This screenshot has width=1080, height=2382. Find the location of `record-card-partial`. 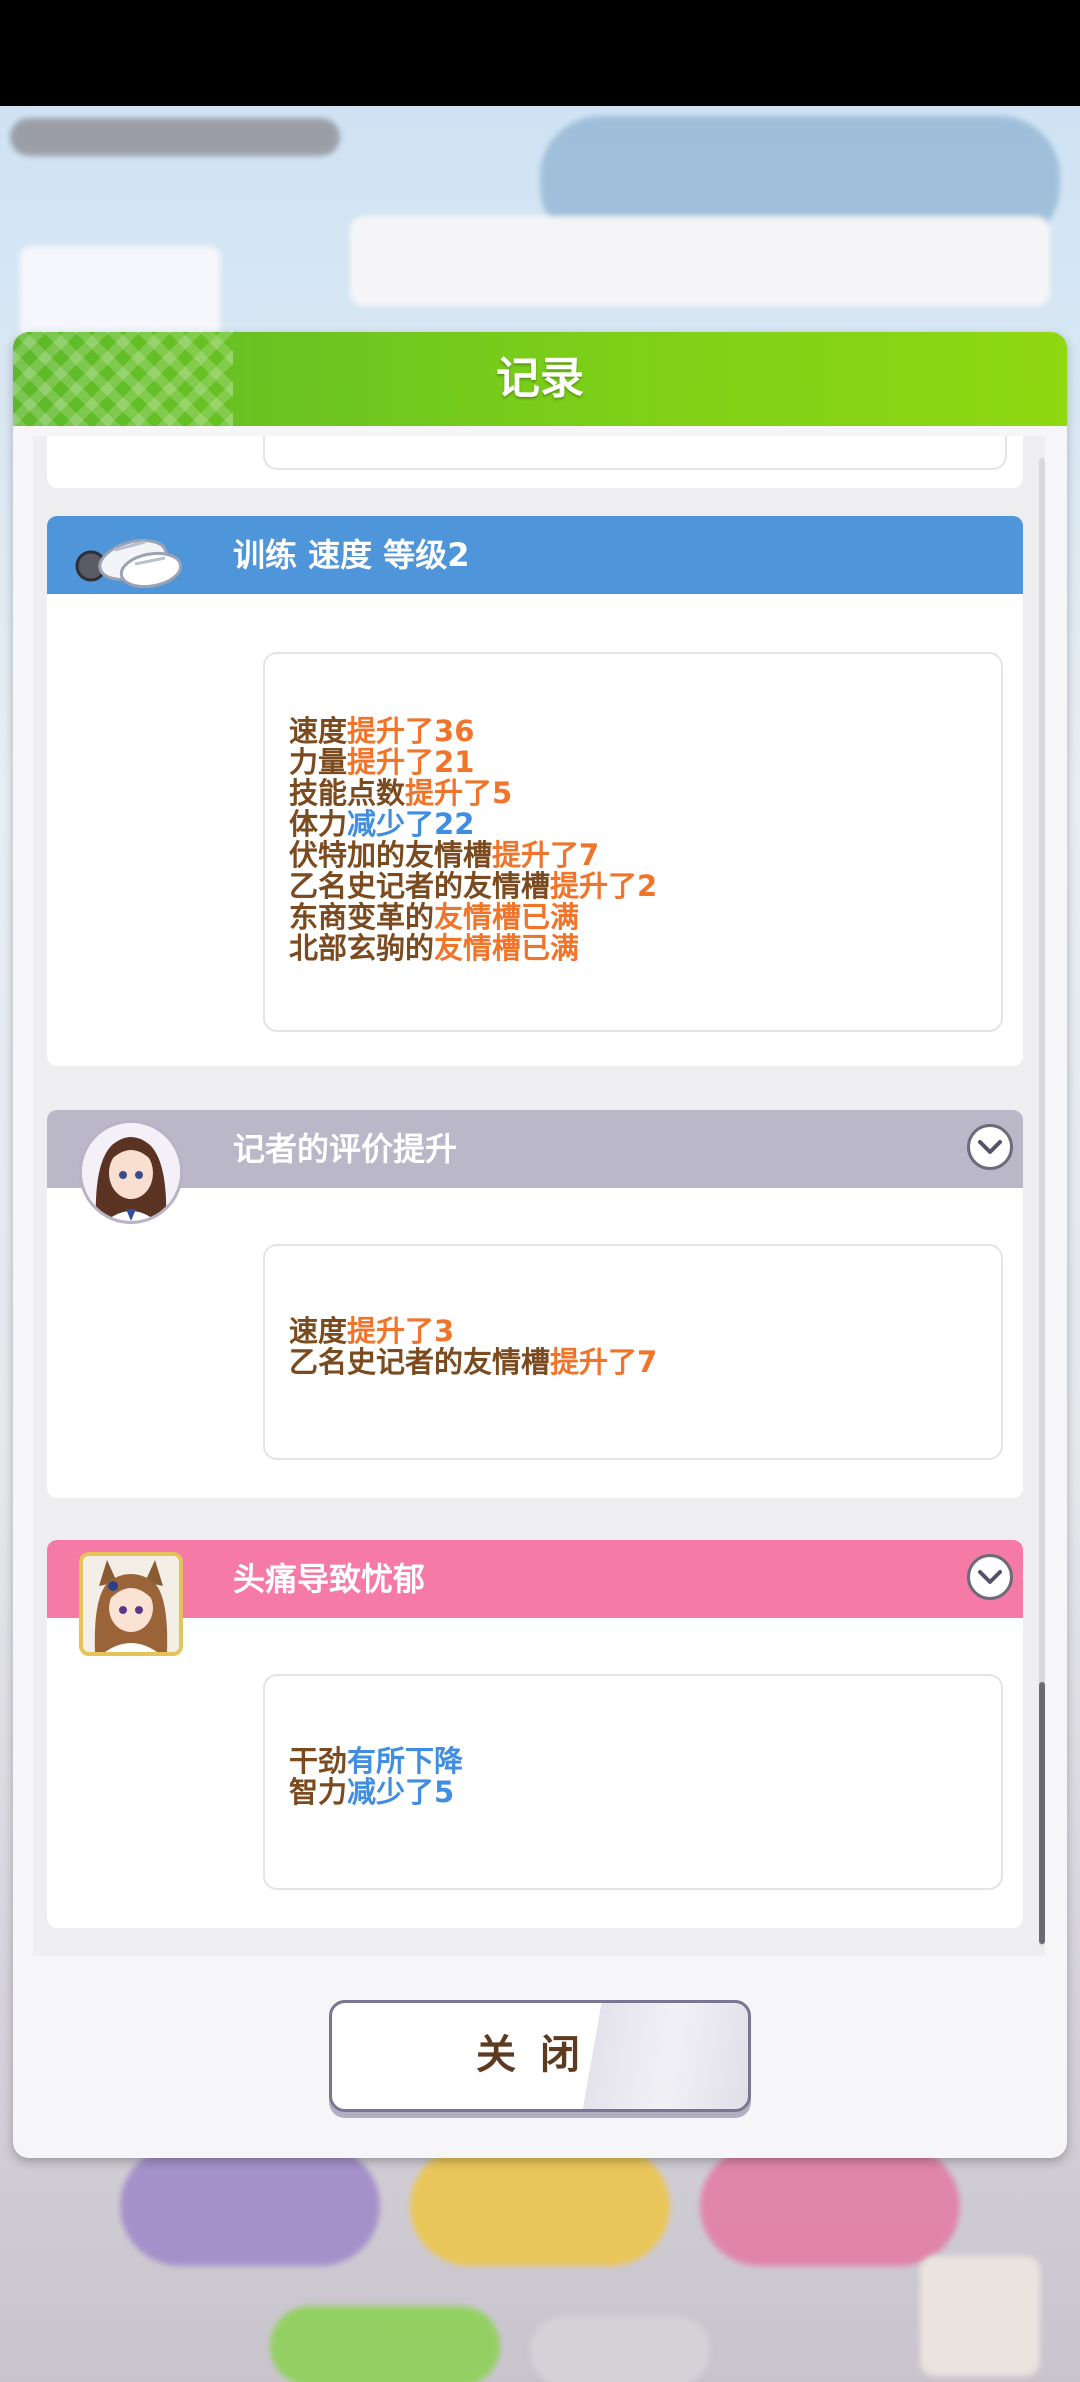

record-card-partial is located at coordinates (535, 462).